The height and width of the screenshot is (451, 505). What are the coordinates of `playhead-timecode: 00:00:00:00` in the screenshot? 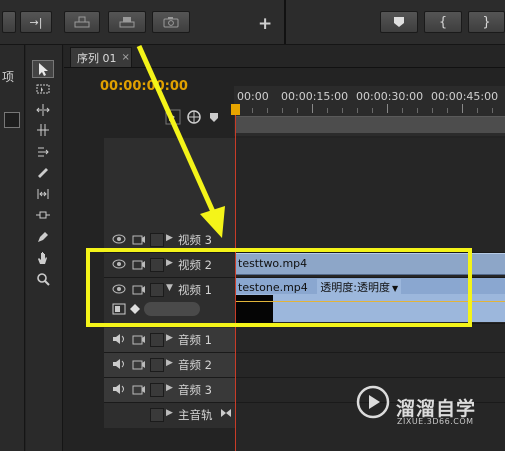 It's located at (144, 86).